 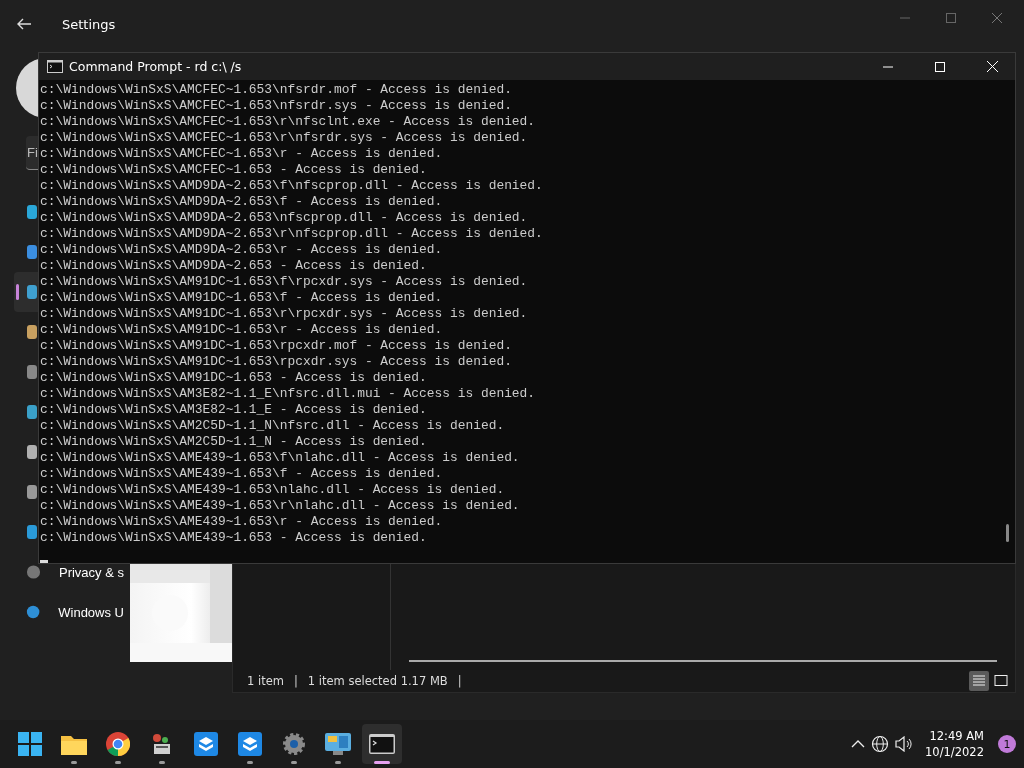 What do you see at coordinates (276, 90) in the screenshot?
I see `console-line: c:\Windows\WinSxS\AMCFEC~1.653\nfsrdr.mof - Access is denied.` at bounding box center [276, 90].